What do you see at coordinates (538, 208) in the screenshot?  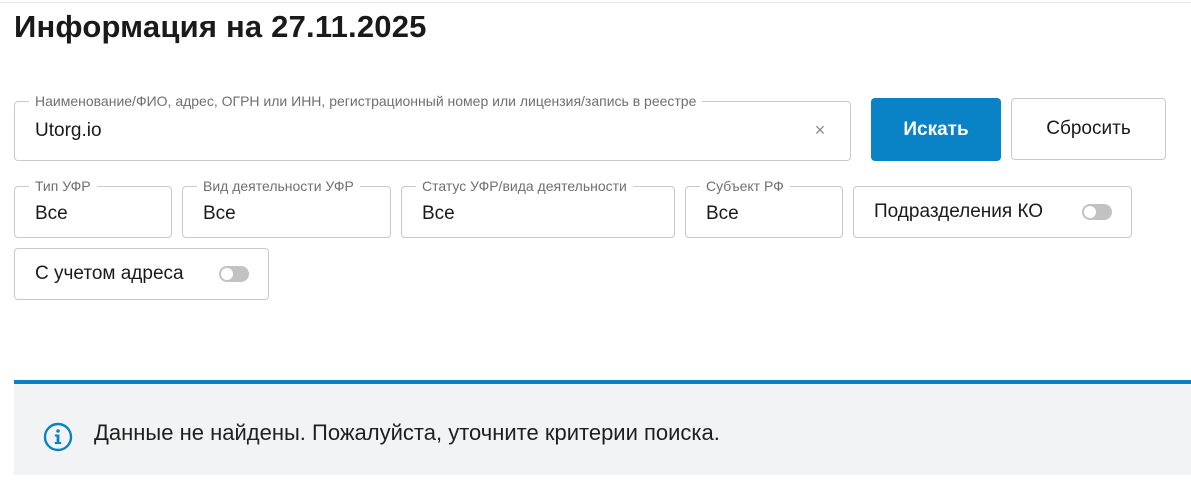 I see `filter-status: Статус УФР/вида деятельности Все` at bounding box center [538, 208].